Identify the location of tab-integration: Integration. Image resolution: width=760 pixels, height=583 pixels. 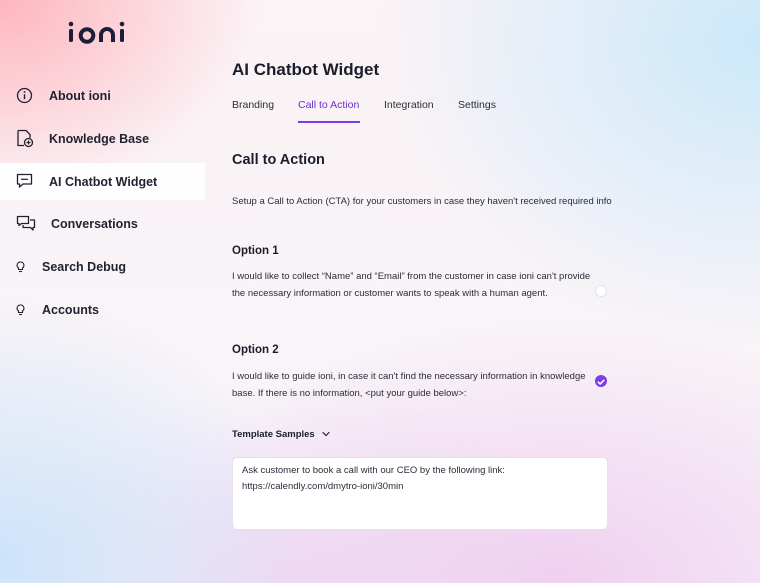
(409, 111).